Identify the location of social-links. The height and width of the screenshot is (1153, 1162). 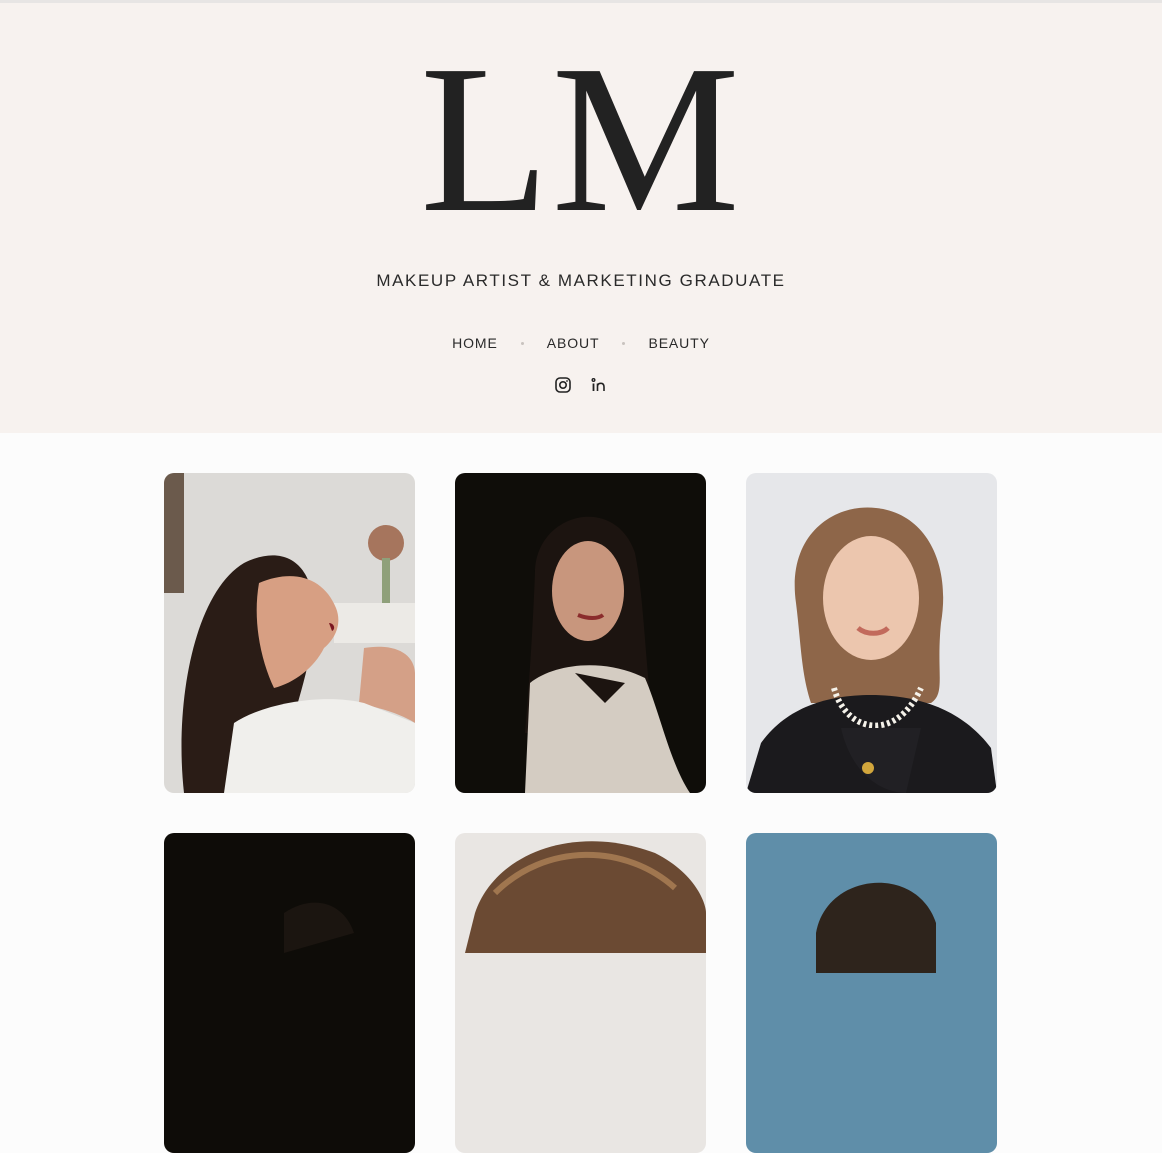
(581, 385).